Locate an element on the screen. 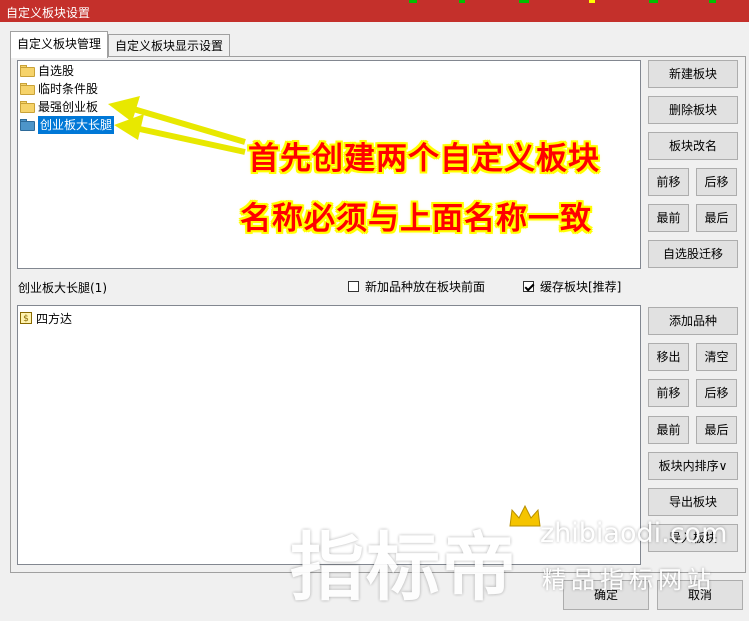 This screenshot has width=749, height=621. tab-block-management: 自定义板块管理 is located at coordinates (59, 44).